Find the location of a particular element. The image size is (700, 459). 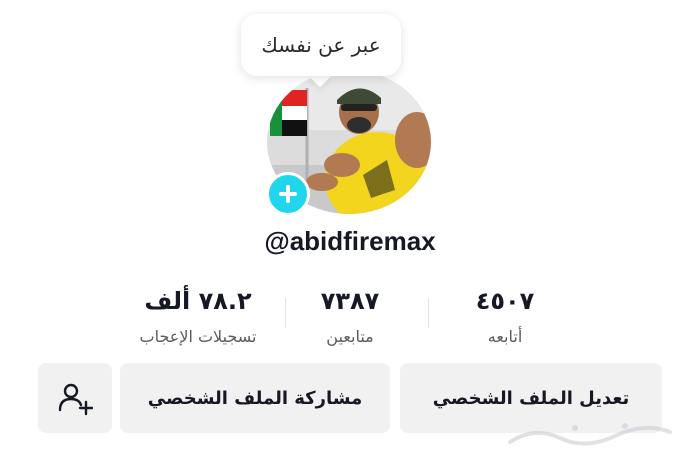

stats-divider is located at coordinates (428, 313).